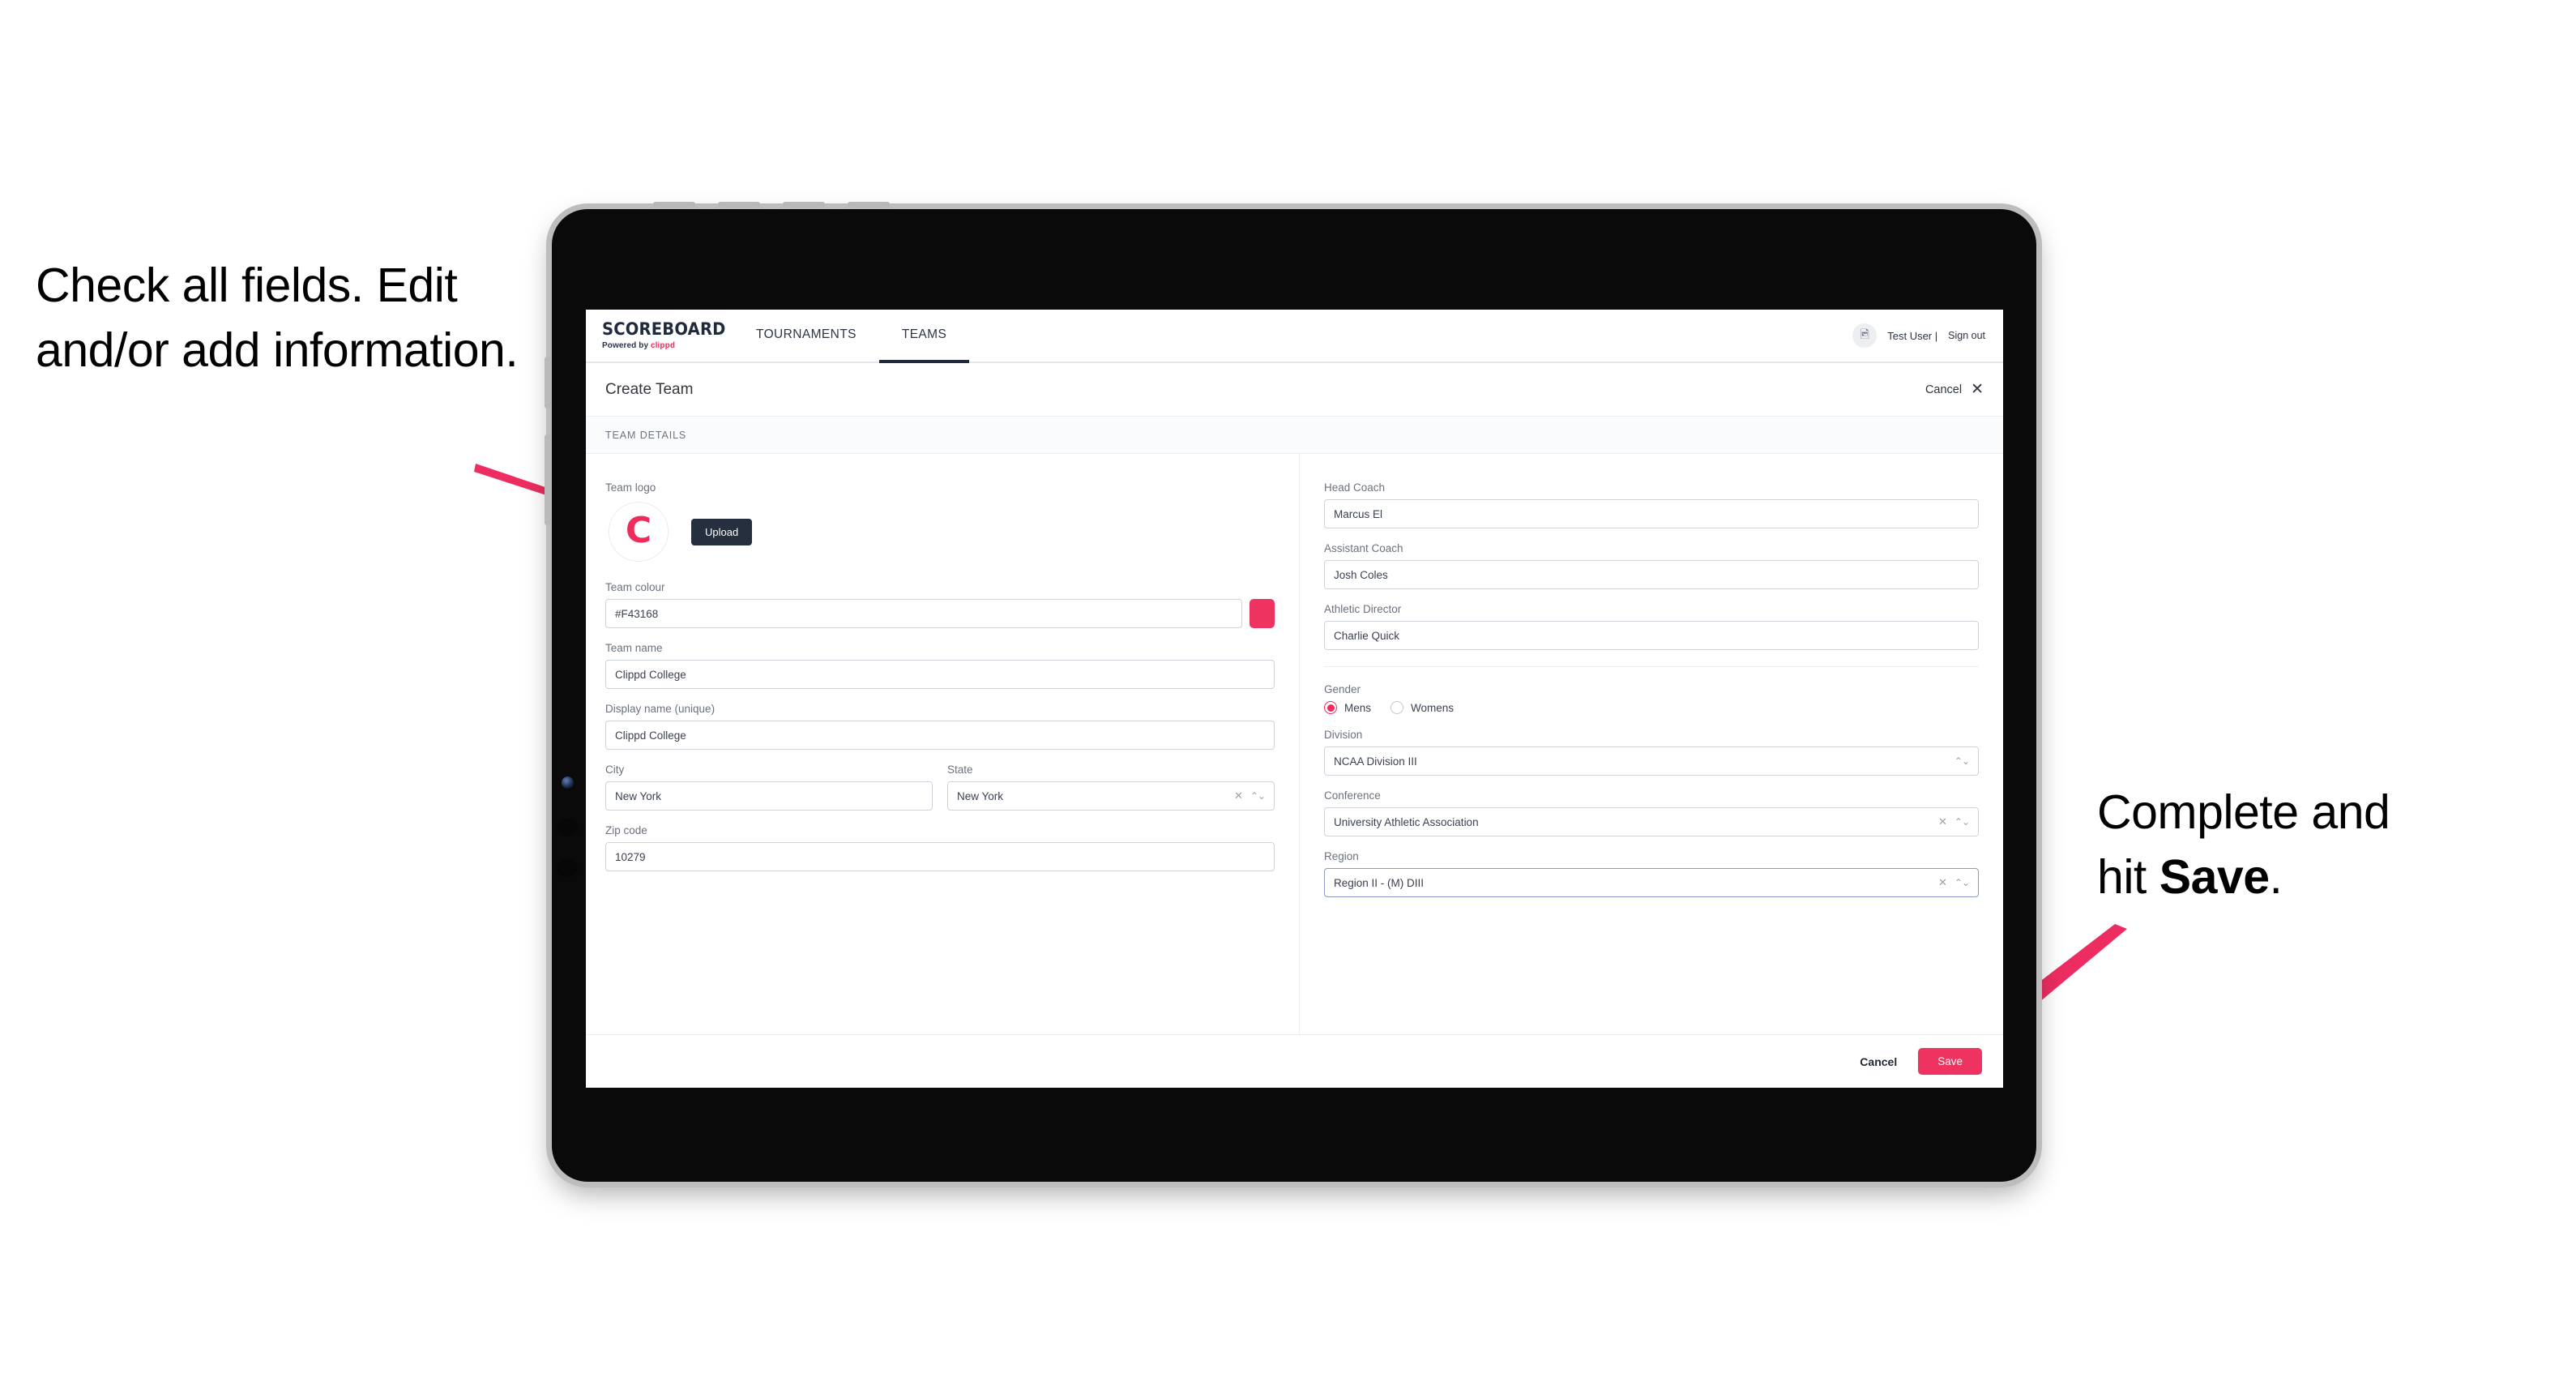 The width and height of the screenshot is (2576, 1386). What do you see at coordinates (1111, 796) in the screenshot?
I see `state-select: New York ✕ ⌃⌄` at bounding box center [1111, 796].